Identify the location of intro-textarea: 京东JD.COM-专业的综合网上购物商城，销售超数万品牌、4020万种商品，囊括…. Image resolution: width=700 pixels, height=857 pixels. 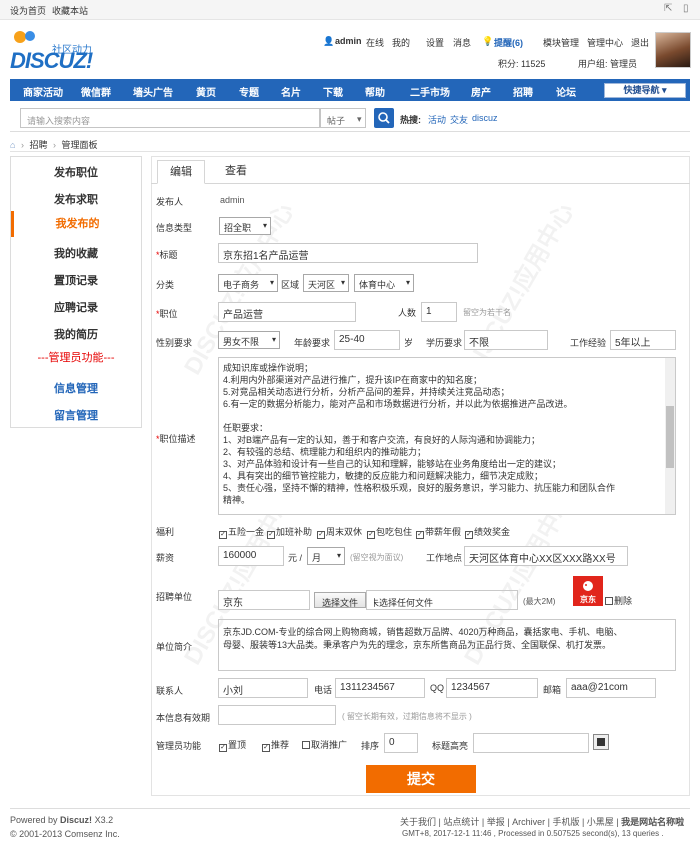
(447, 645).